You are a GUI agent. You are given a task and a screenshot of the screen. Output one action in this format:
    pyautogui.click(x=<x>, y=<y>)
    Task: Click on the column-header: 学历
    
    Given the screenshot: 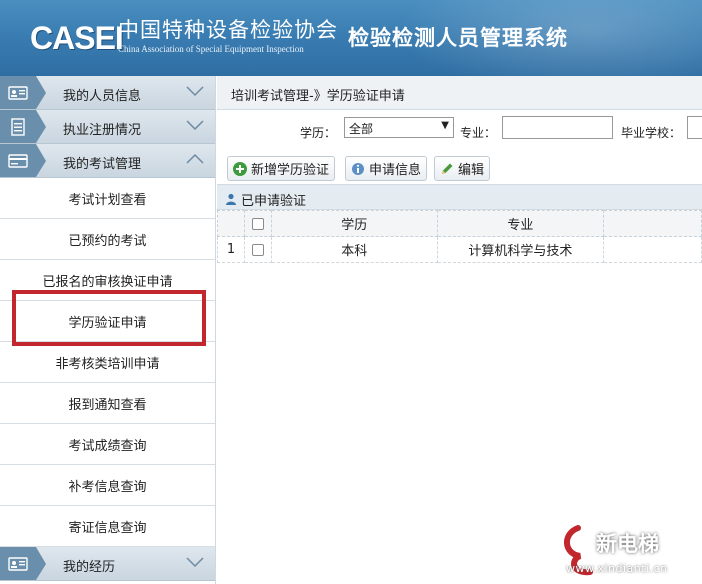 What is the action you would take?
    pyautogui.click(x=354, y=223)
    